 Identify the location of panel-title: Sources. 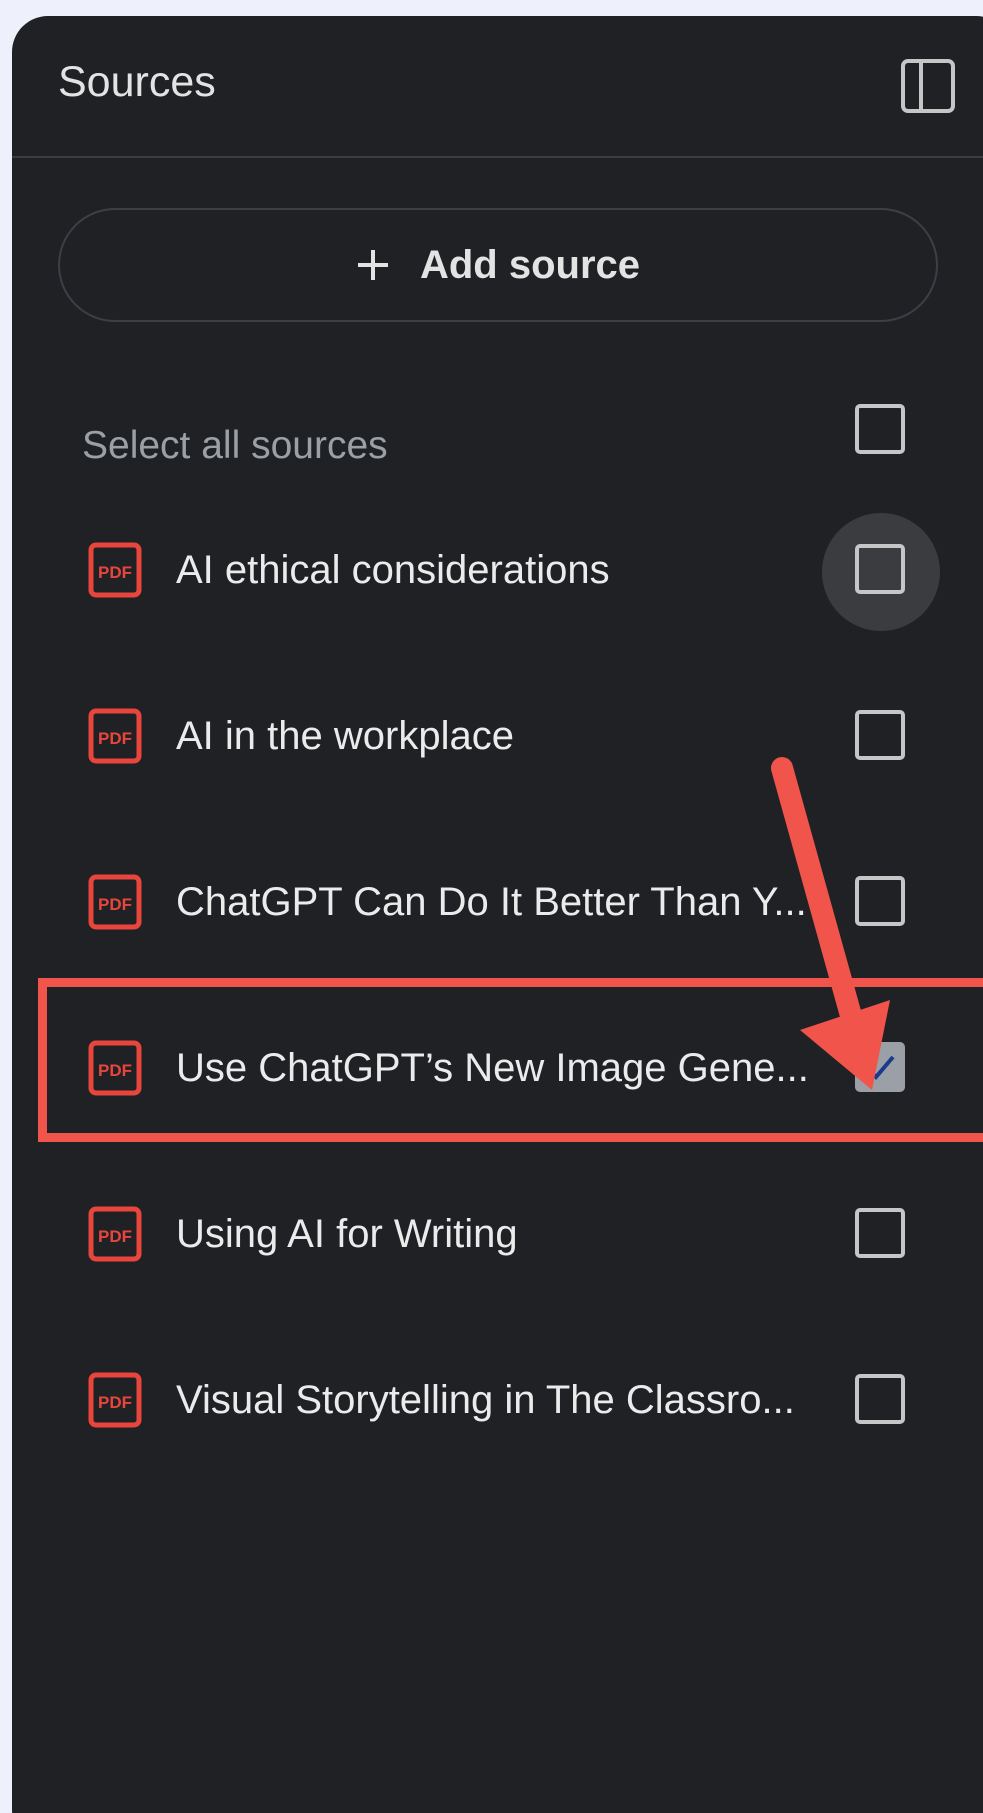
(137, 82).